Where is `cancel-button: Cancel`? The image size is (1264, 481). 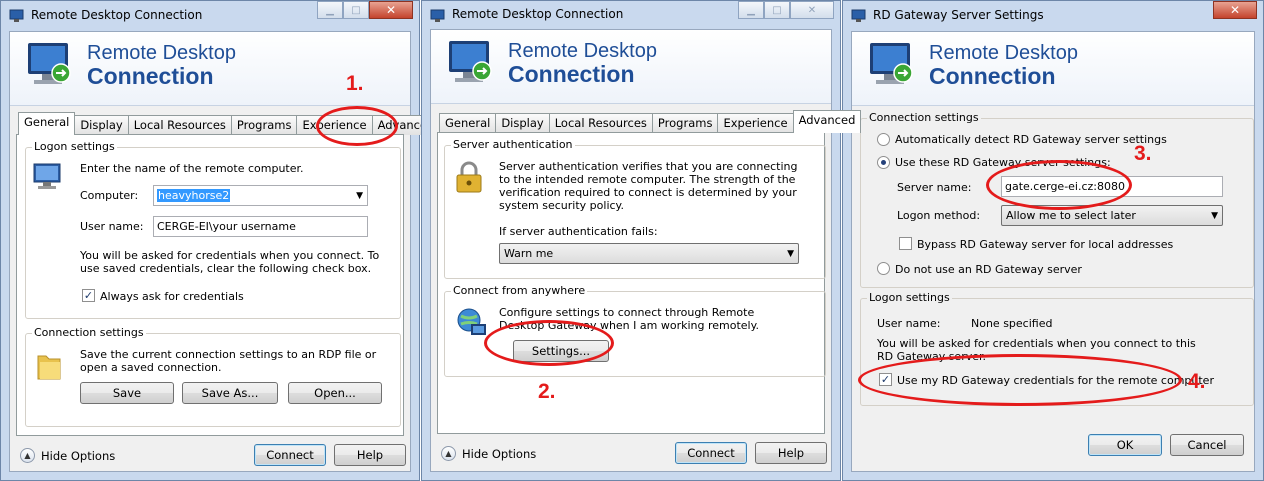
cancel-button: Cancel is located at coordinates (1207, 445).